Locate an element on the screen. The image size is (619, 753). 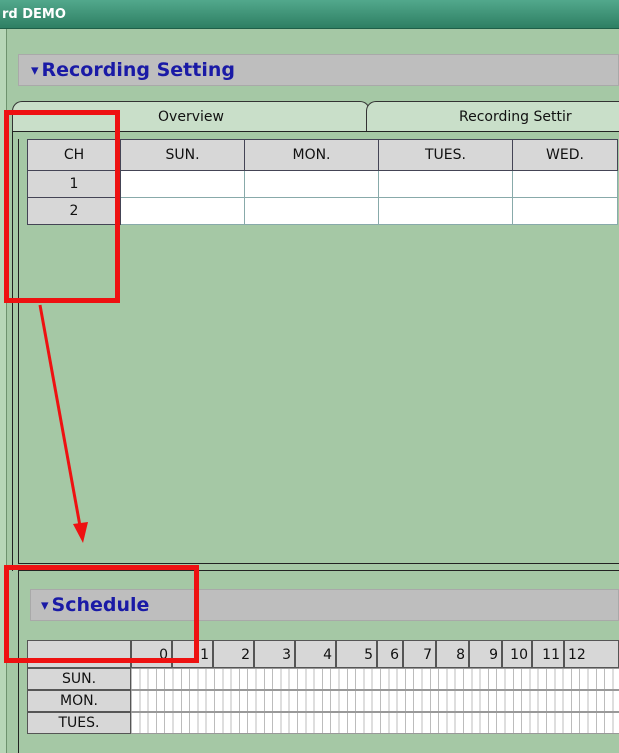
hour-label: 2 is located at coordinates (233, 654).